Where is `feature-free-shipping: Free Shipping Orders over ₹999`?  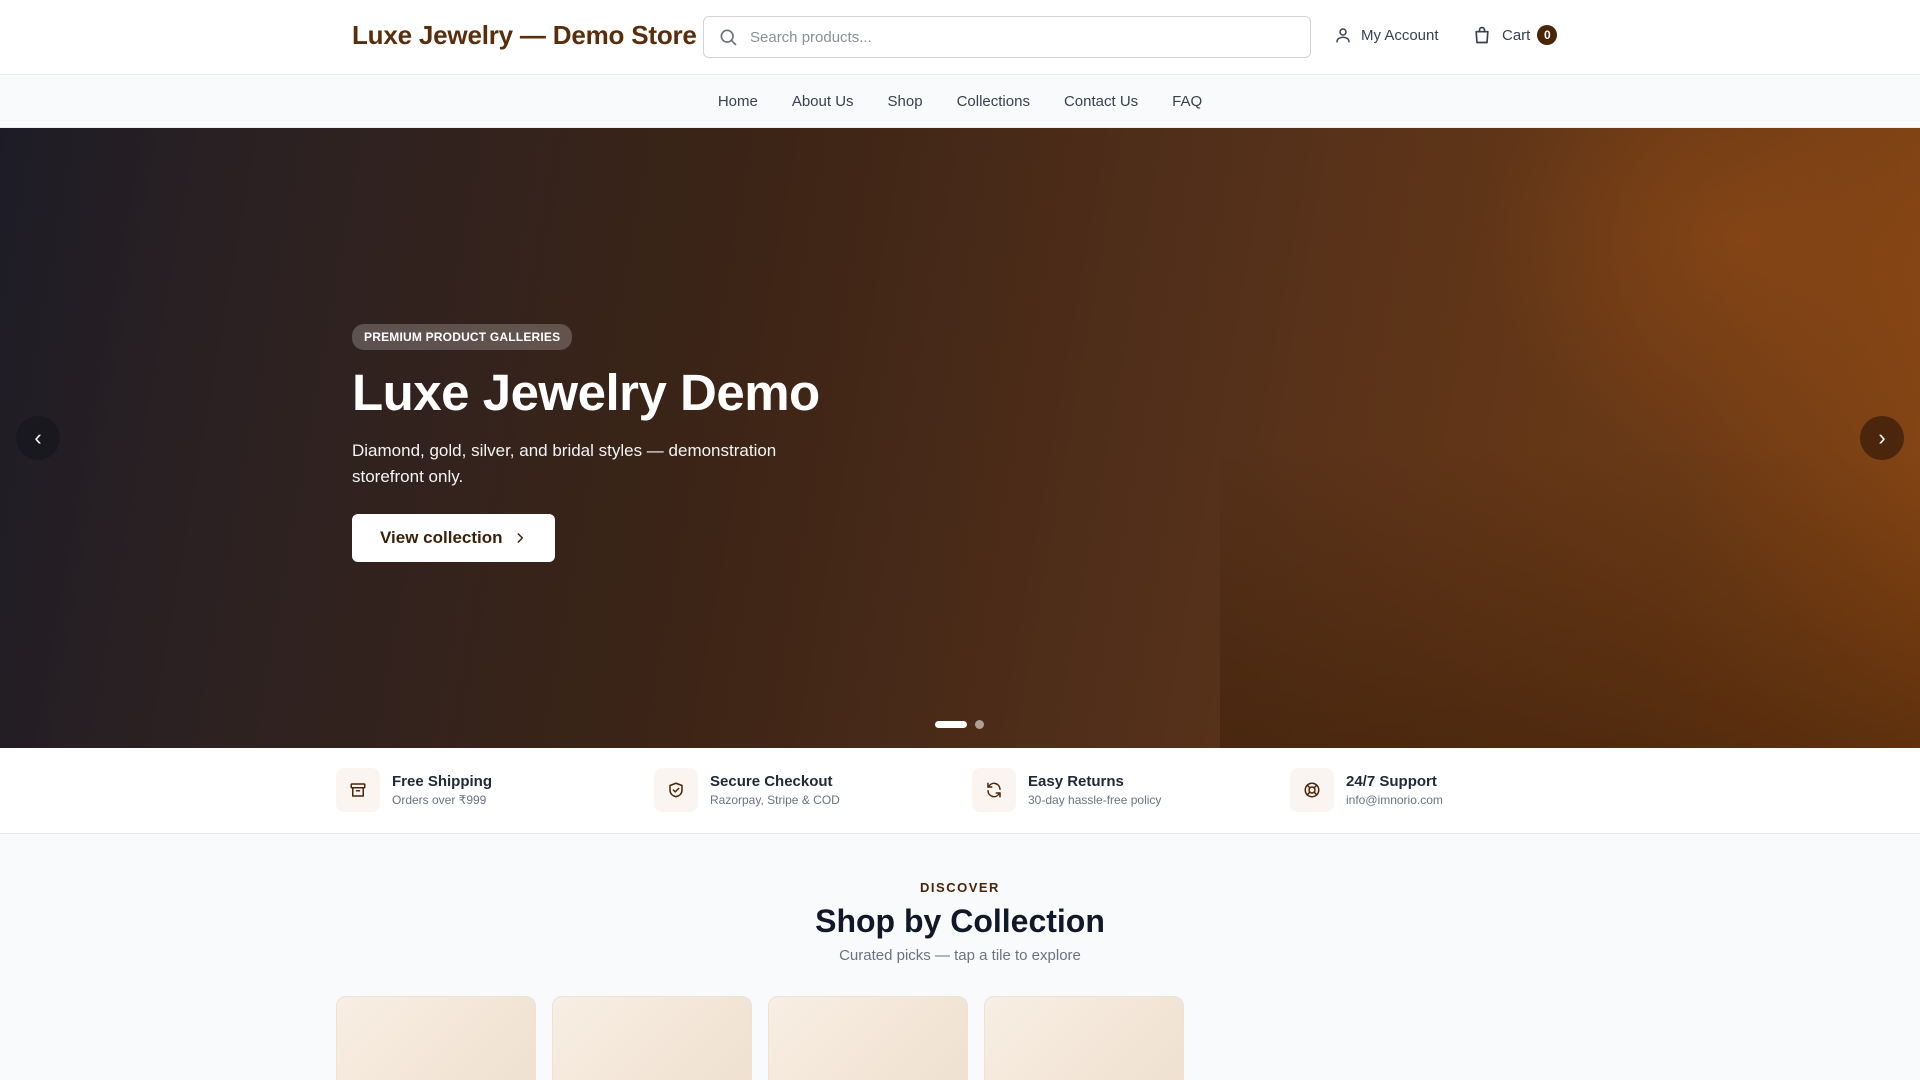 feature-free-shipping: Free Shipping Orders over ₹999 is located at coordinates (414, 790).